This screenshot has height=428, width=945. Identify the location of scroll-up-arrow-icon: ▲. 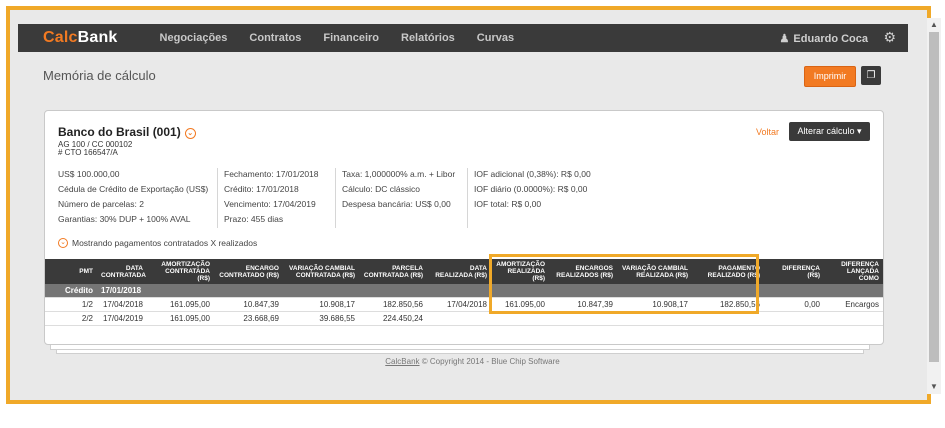
(934, 25).